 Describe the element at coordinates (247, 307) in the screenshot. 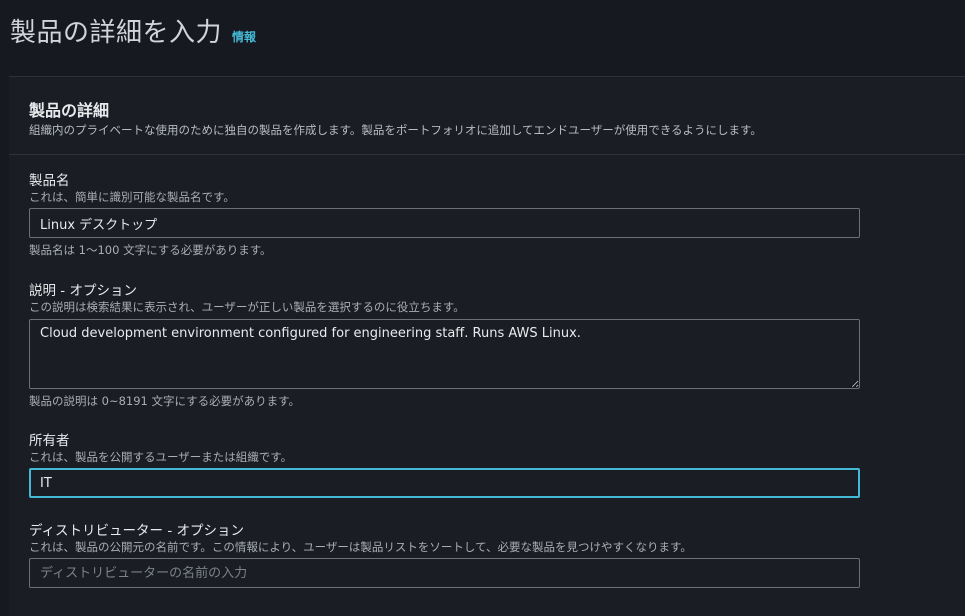

I see `description-help: この説明は検索結果に表示され、ユーザーが正しい製品を選択するのに役立ちます。` at that location.